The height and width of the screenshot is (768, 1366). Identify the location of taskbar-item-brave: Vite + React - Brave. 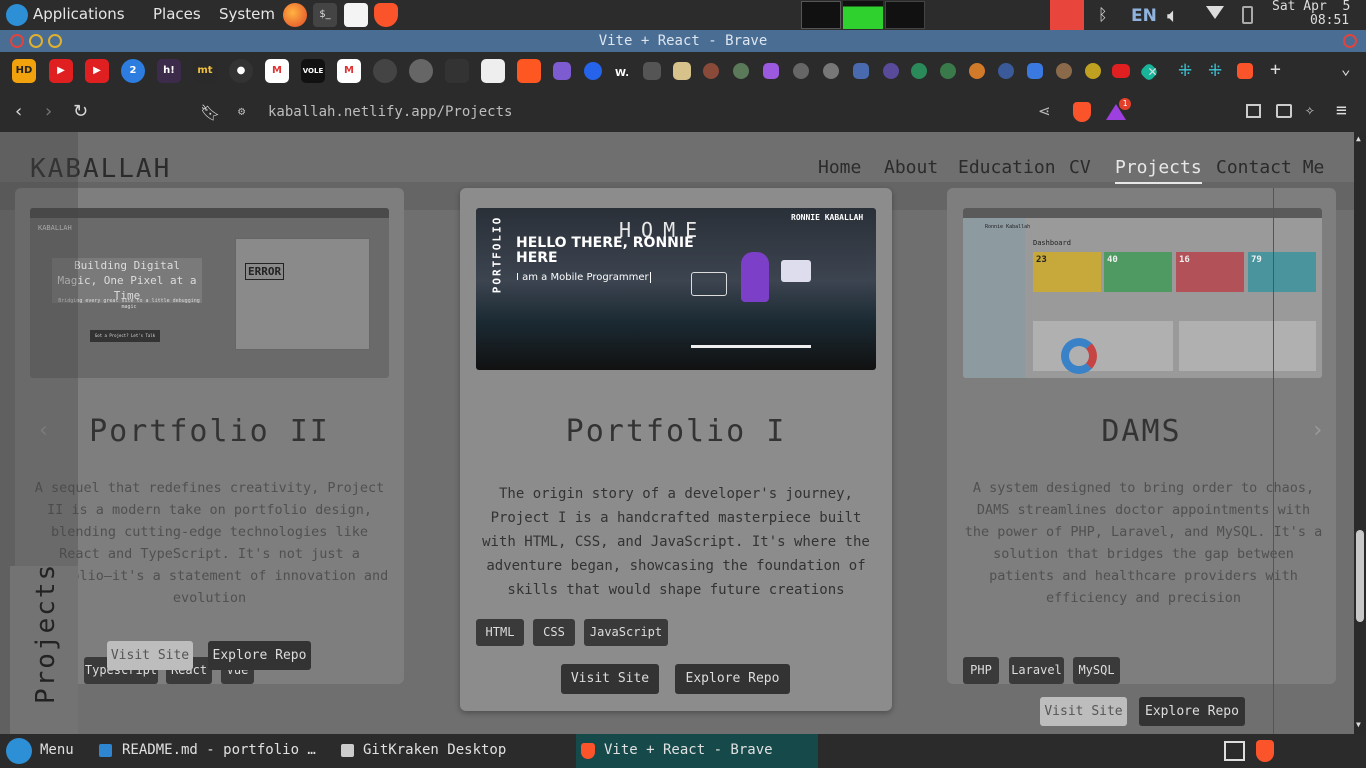
(688, 750).